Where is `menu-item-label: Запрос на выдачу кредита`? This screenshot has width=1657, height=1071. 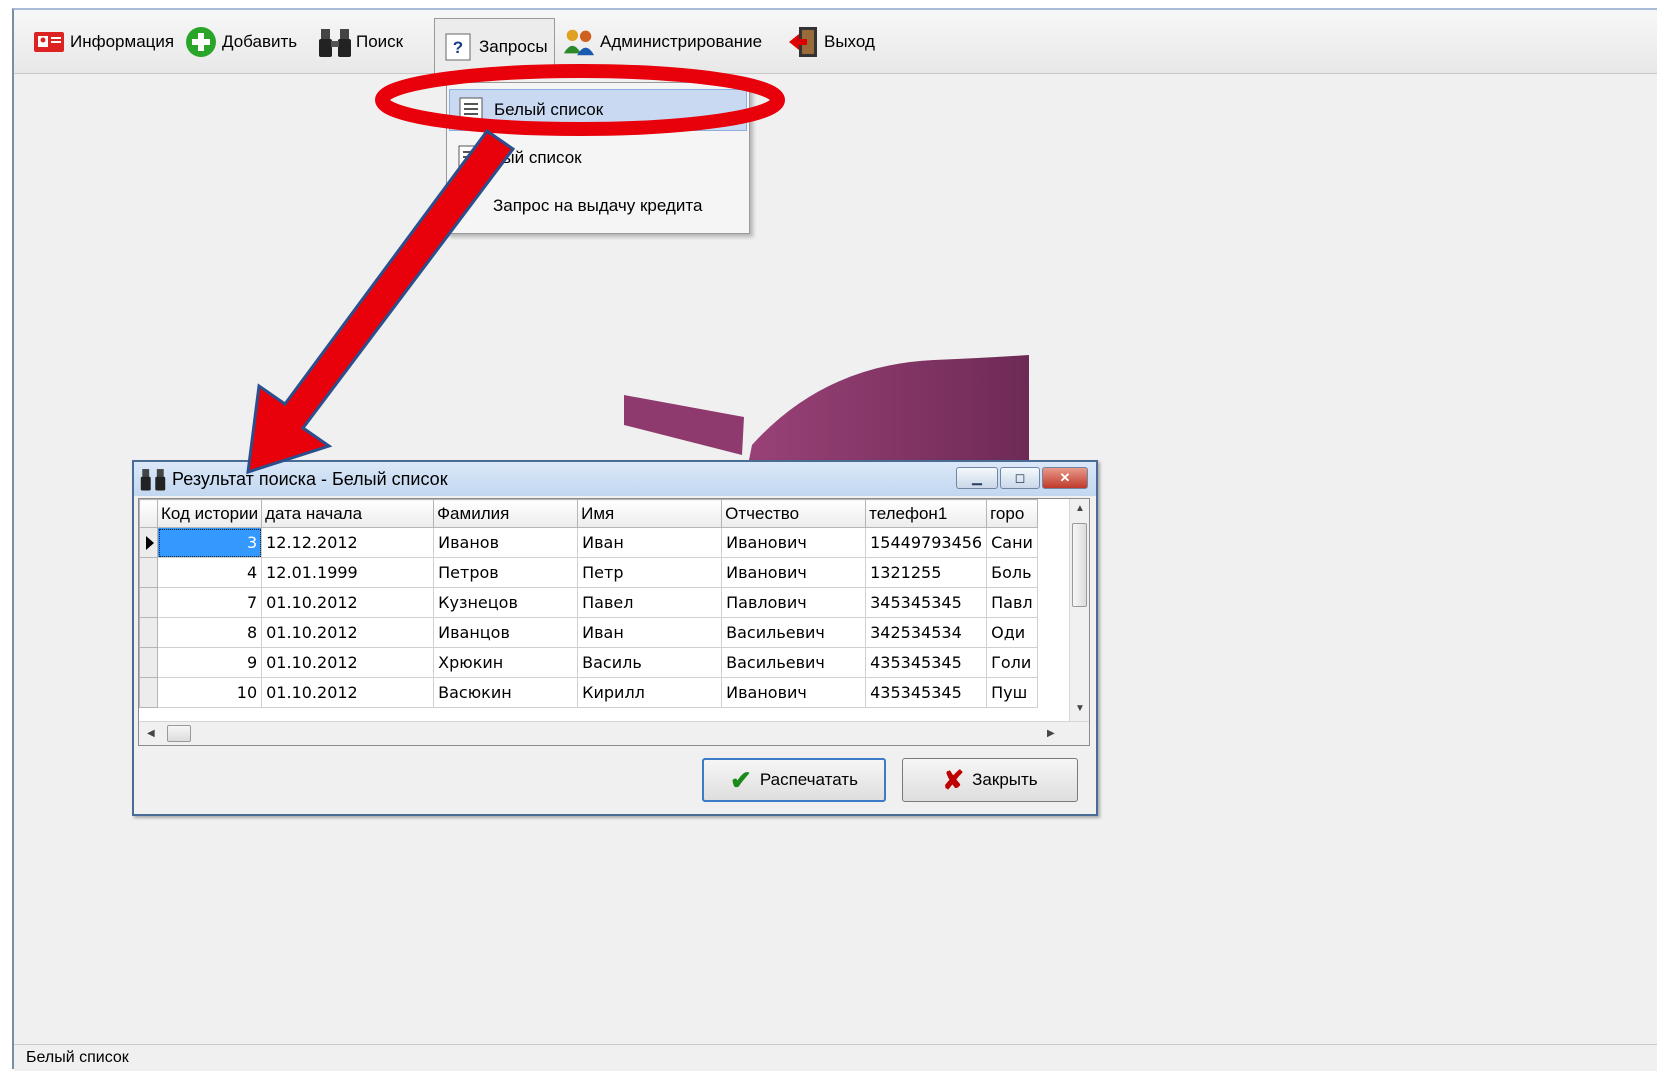
menu-item-label: Запрос на выдачу кредита is located at coordinates (598, 205).